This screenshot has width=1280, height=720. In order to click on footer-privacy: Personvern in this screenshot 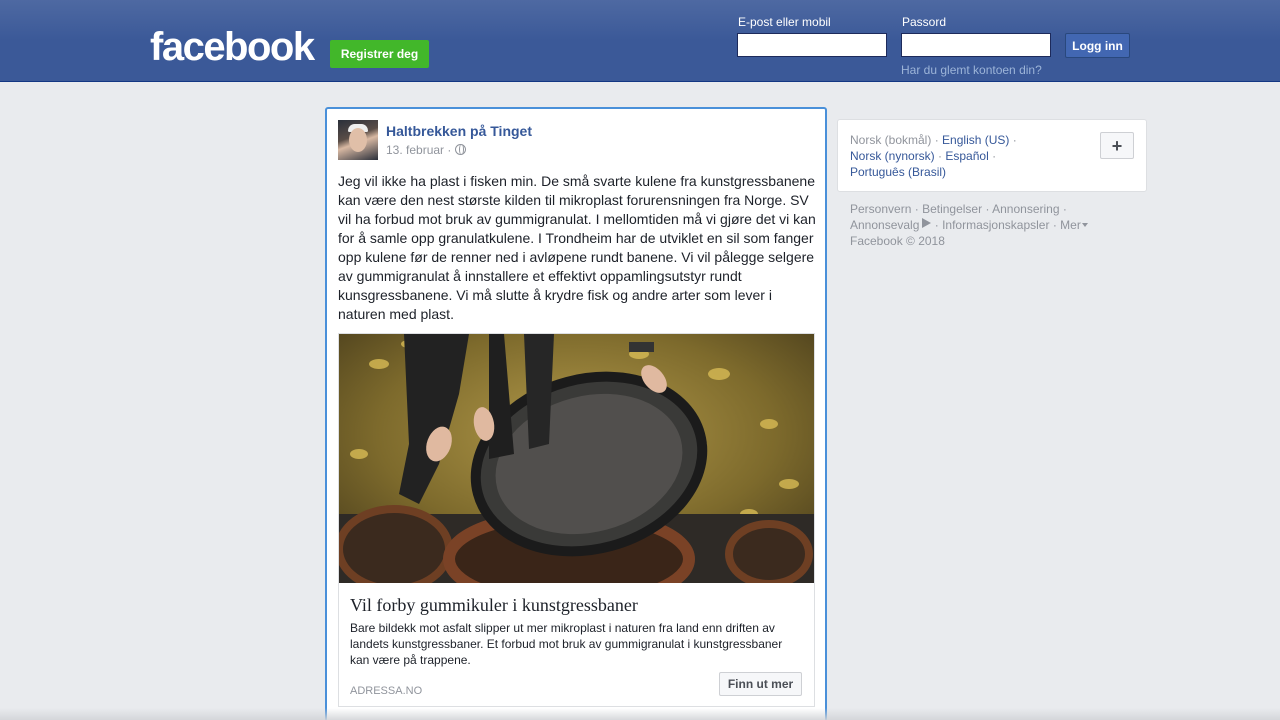, I will do `click(880, 209)`.